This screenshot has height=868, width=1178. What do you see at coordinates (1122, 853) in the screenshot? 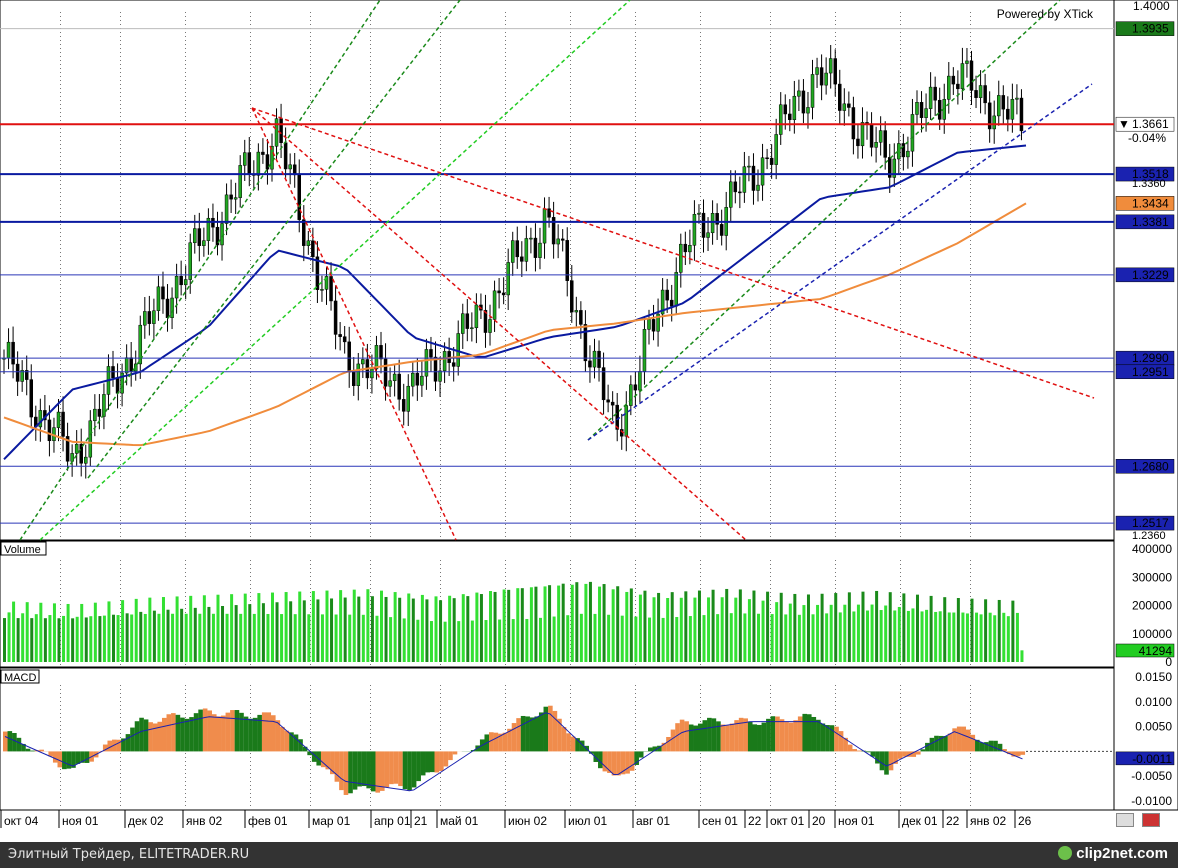
I see `footer-watermark-text: clip2net.com` at bounding box center [1122, 853].